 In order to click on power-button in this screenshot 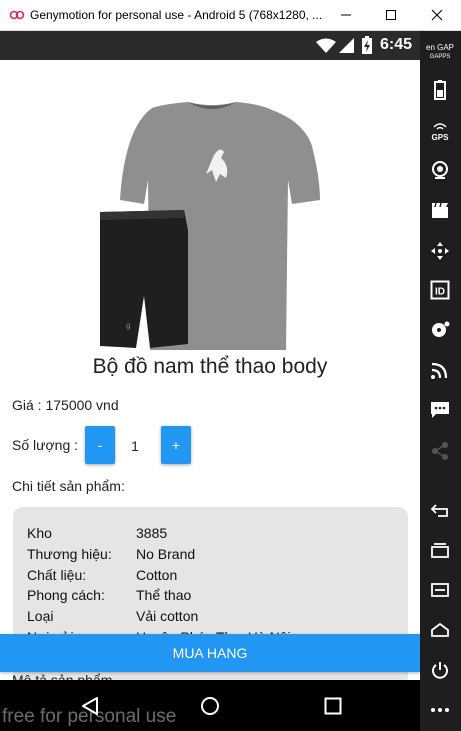, I will do `click(440, 670)`.